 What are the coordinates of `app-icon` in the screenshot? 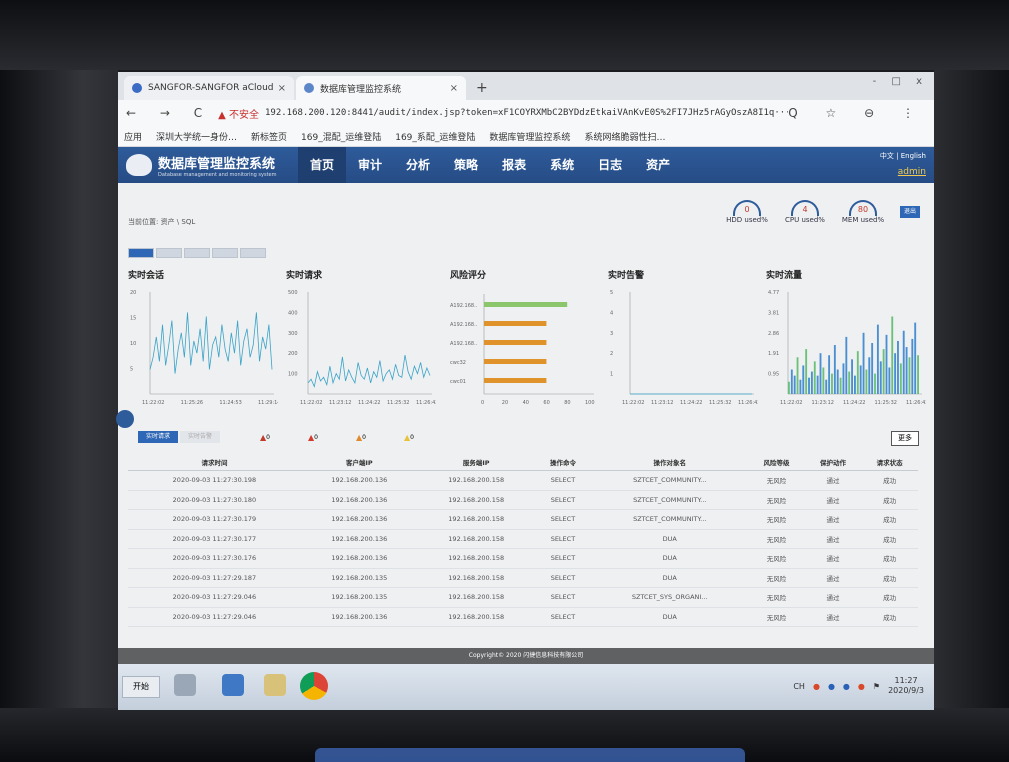 It's located at (233, 685).